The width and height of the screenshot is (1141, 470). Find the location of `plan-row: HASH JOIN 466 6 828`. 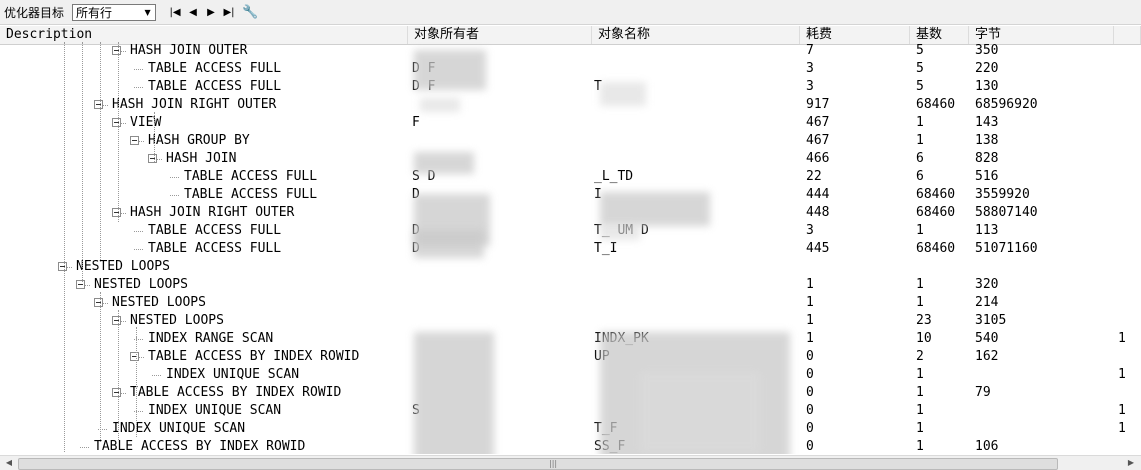

plan-row: HASH JOIN 466 6 828 is located at coordinates (570, 159).